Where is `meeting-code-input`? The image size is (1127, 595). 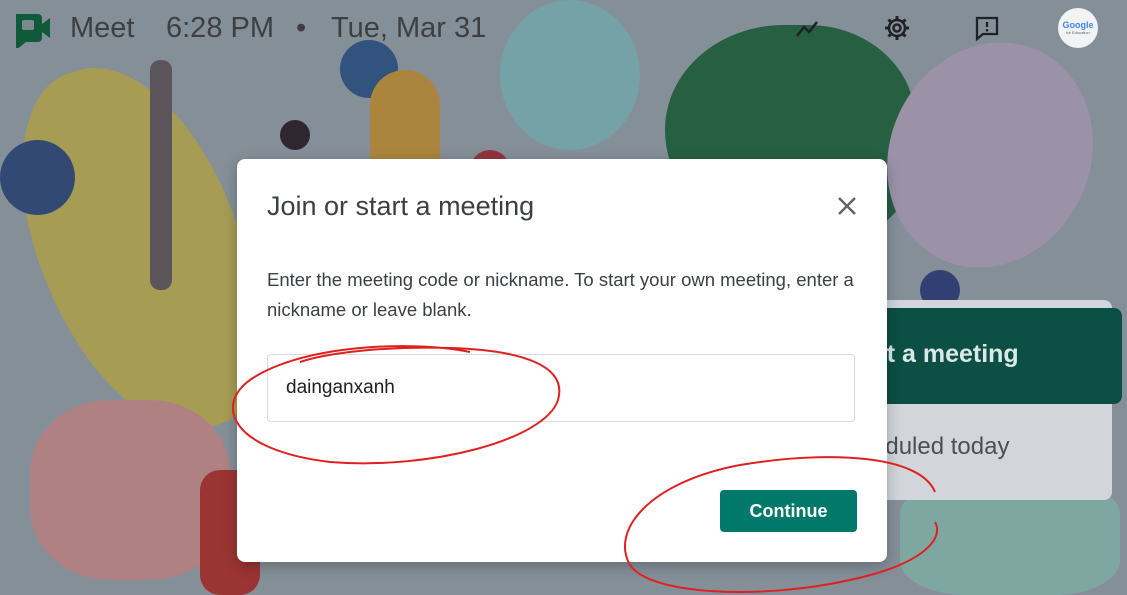 meeting-code-input is located at coordinates (561, 388).